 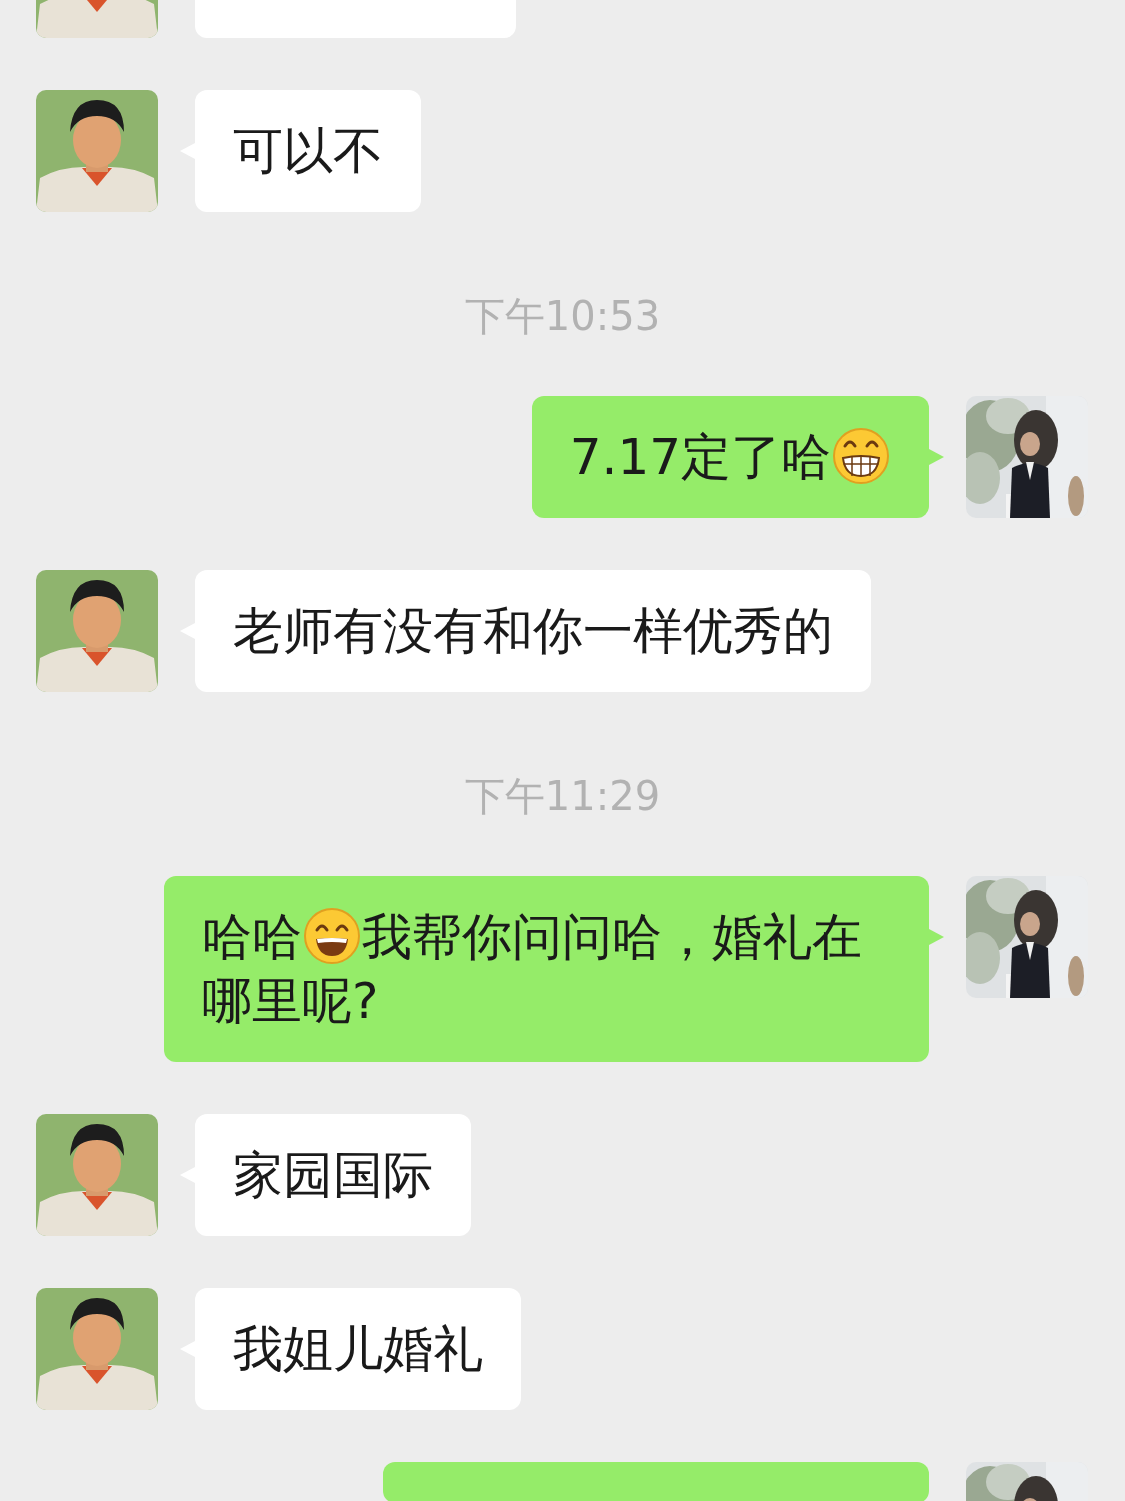 I want to click on message-text: 我姐儿婚礼, so click(x=358, y=1349).